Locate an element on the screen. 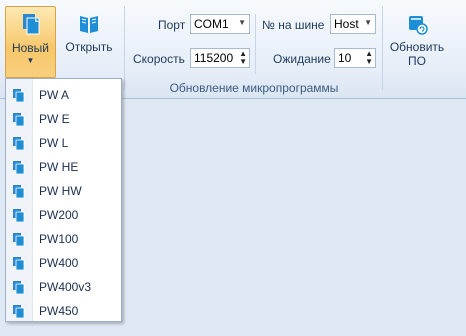 The image size is (466, 336). open-button: Открыть is located at coordinates (89, 42).